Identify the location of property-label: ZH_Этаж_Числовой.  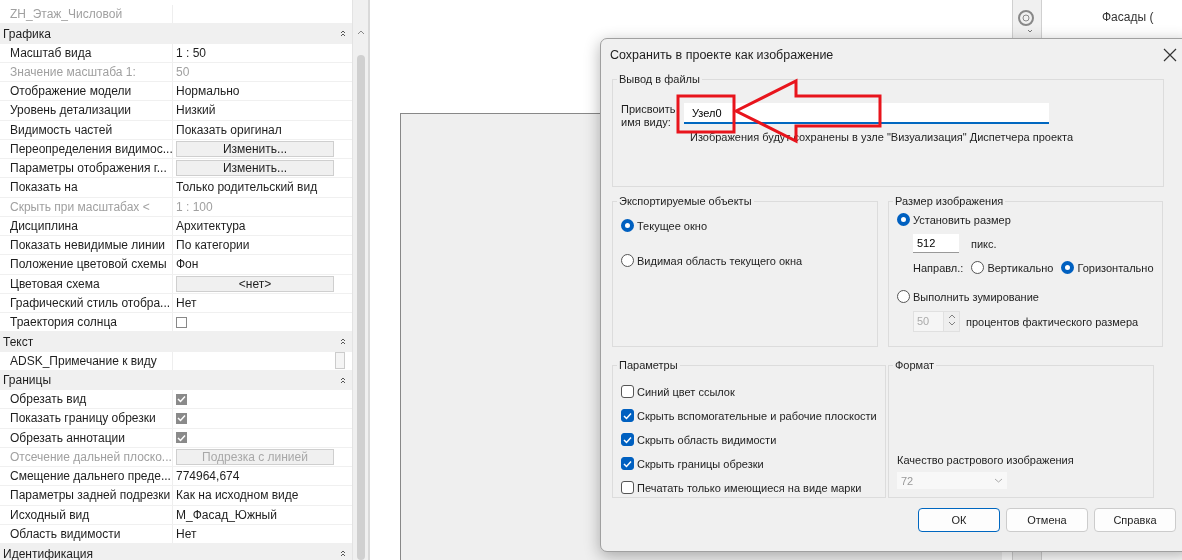
(86, 14).